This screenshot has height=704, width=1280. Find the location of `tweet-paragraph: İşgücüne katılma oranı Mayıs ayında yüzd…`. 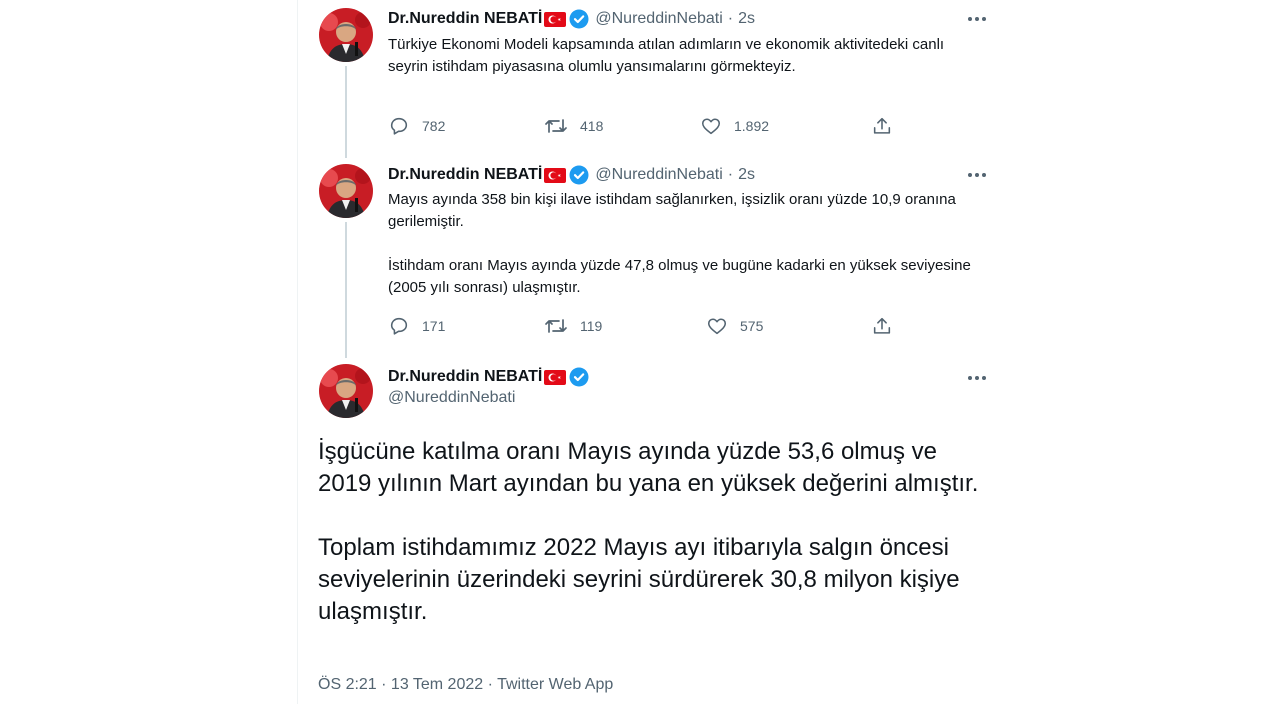

tweet-paragraph: İşgücüne katılma oranı Mayıs ayında yüzd… is located at coordinates (648, 467).